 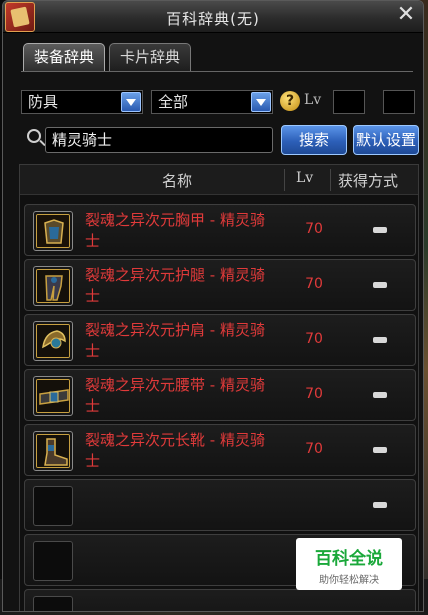 I want to click on boots-icon, so click(x=53, y=451).